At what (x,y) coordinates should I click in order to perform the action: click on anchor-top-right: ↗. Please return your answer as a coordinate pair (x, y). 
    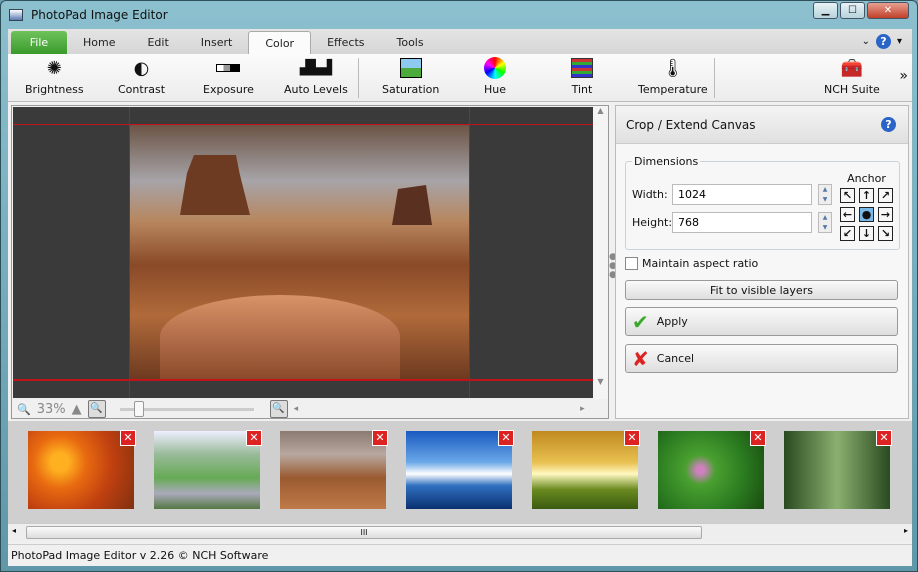
    Looking at the image, I should click on (885, 195).